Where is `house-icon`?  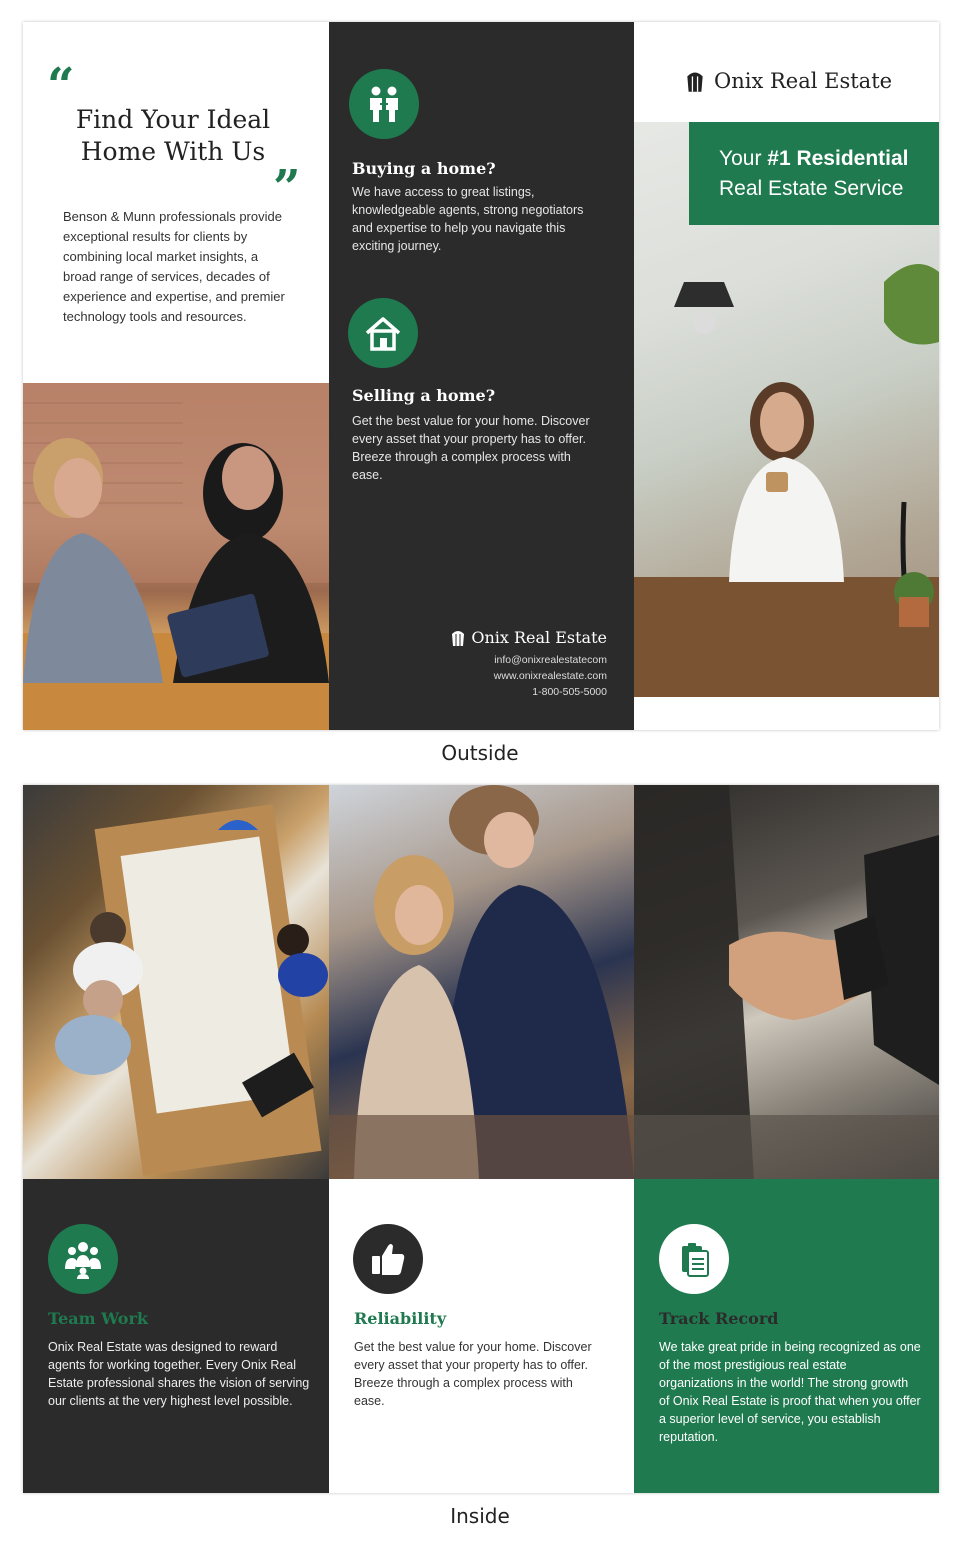
house-icon is located at coordinates (383, 333).